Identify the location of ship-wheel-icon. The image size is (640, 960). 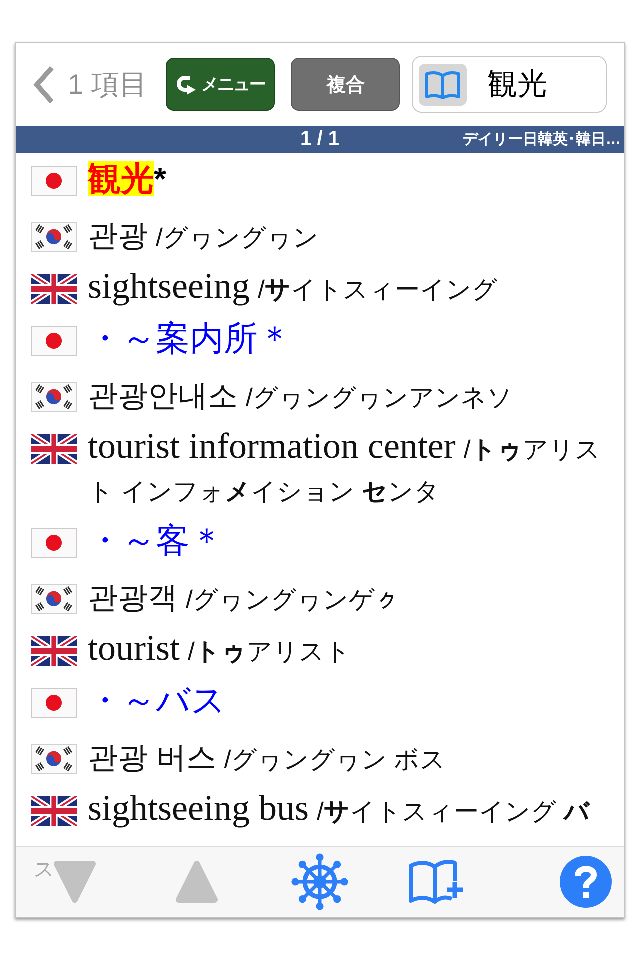
(320, 882).